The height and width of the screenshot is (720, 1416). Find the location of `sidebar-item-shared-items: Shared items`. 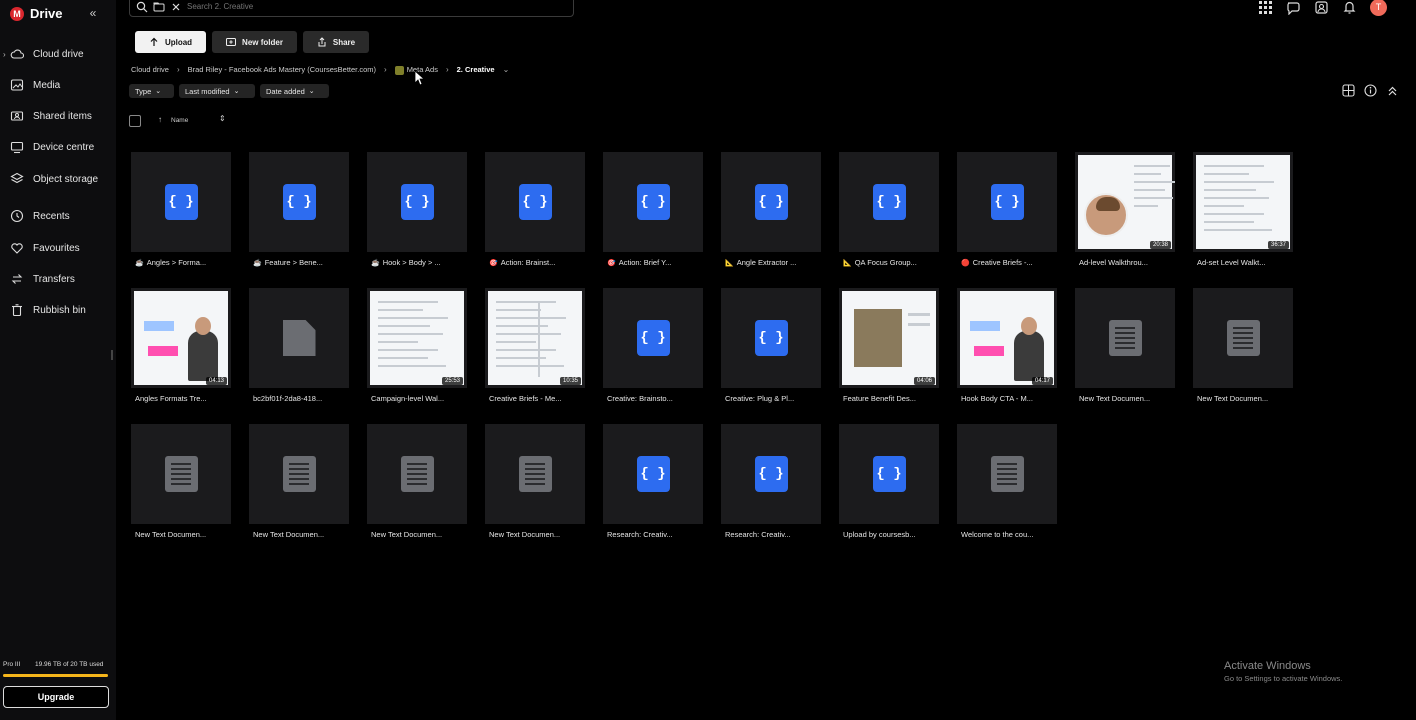

sidebar-item-shared-items: Shared items is located at coordinates (58, 116).